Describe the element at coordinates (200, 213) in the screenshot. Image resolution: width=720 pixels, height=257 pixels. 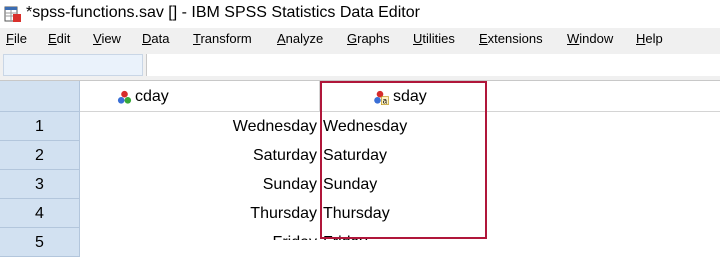
I see `cell-cday-4: Thursday` at that location.